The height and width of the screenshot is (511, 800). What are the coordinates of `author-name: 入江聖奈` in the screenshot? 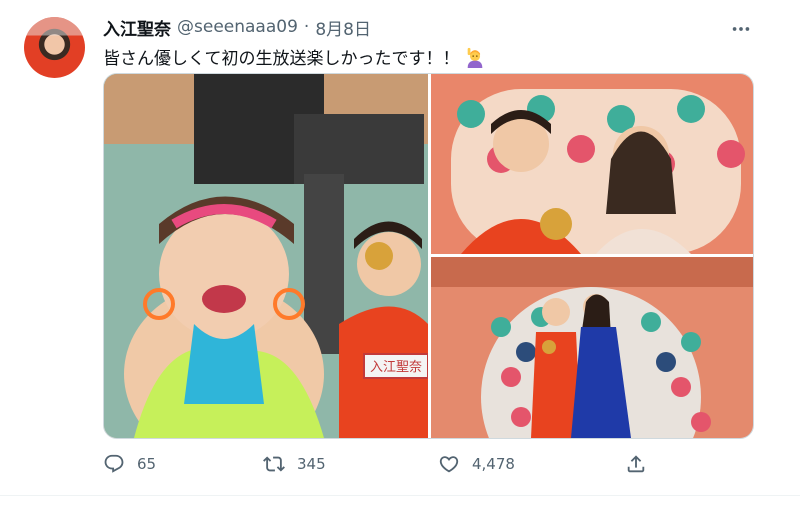 It's located at (137, 27).